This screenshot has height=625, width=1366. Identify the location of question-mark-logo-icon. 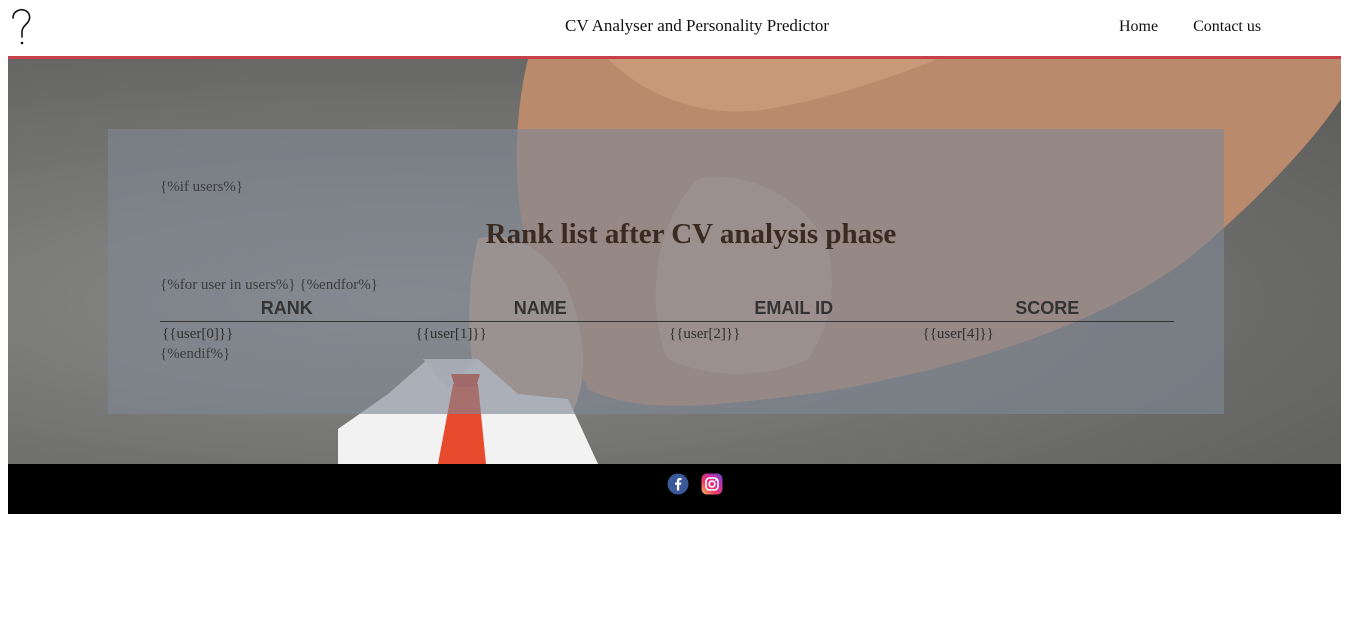
(23, 28).